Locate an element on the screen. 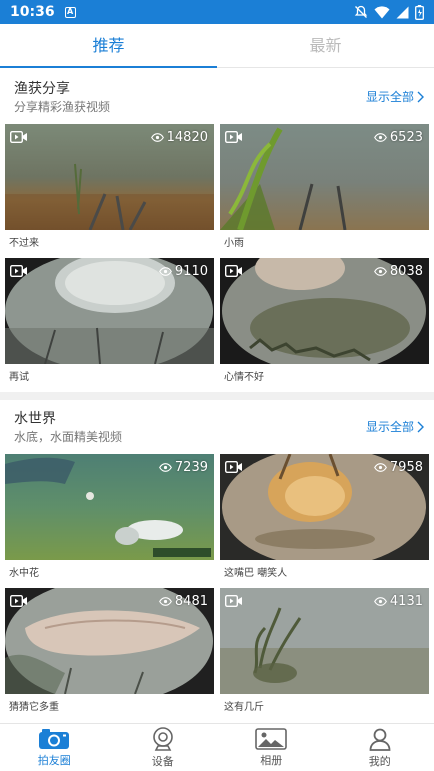  video-card: 7239 水中花 is located at coordinates (109, 518).